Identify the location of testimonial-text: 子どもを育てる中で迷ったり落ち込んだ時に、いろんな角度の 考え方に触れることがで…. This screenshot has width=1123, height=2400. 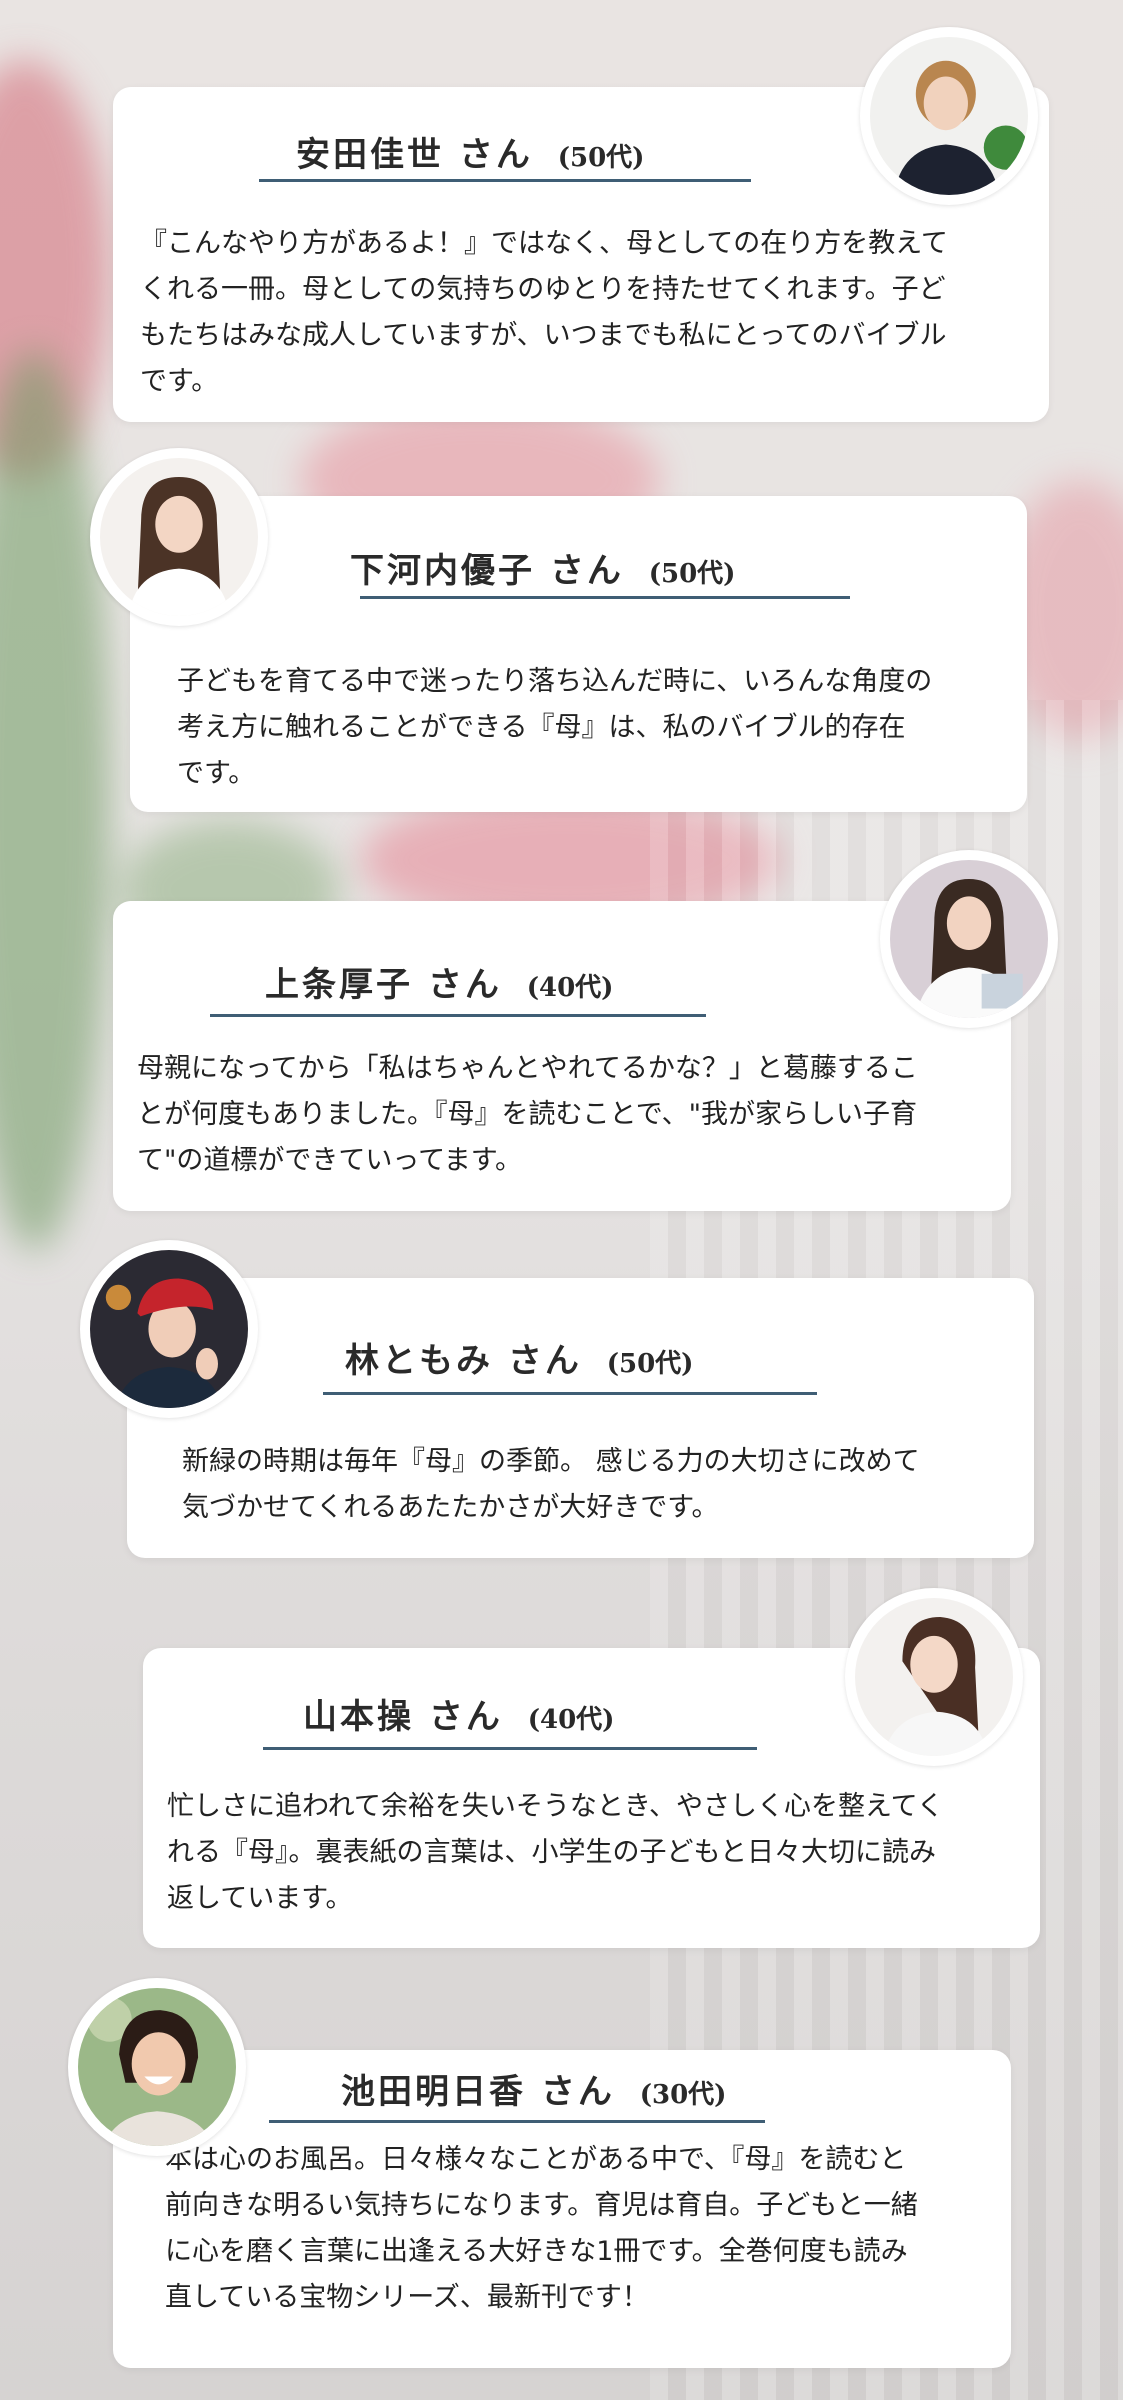
(555, 727).